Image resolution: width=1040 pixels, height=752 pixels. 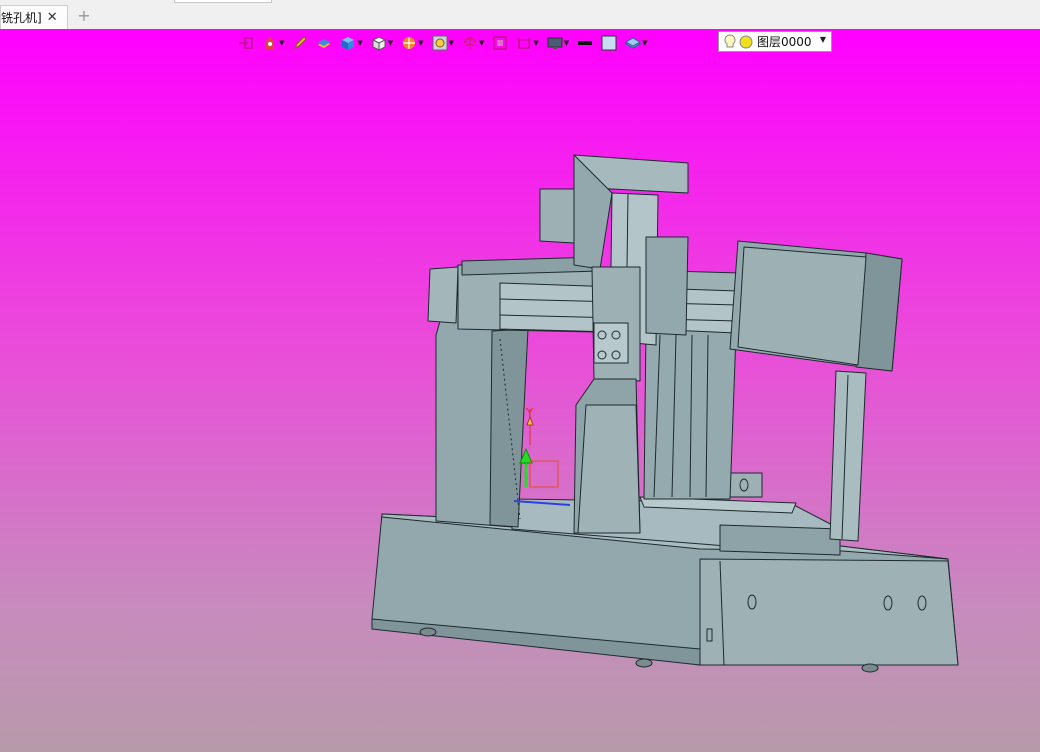 I want to click on tb-rotate: ▼, so click(x=473, y=43).